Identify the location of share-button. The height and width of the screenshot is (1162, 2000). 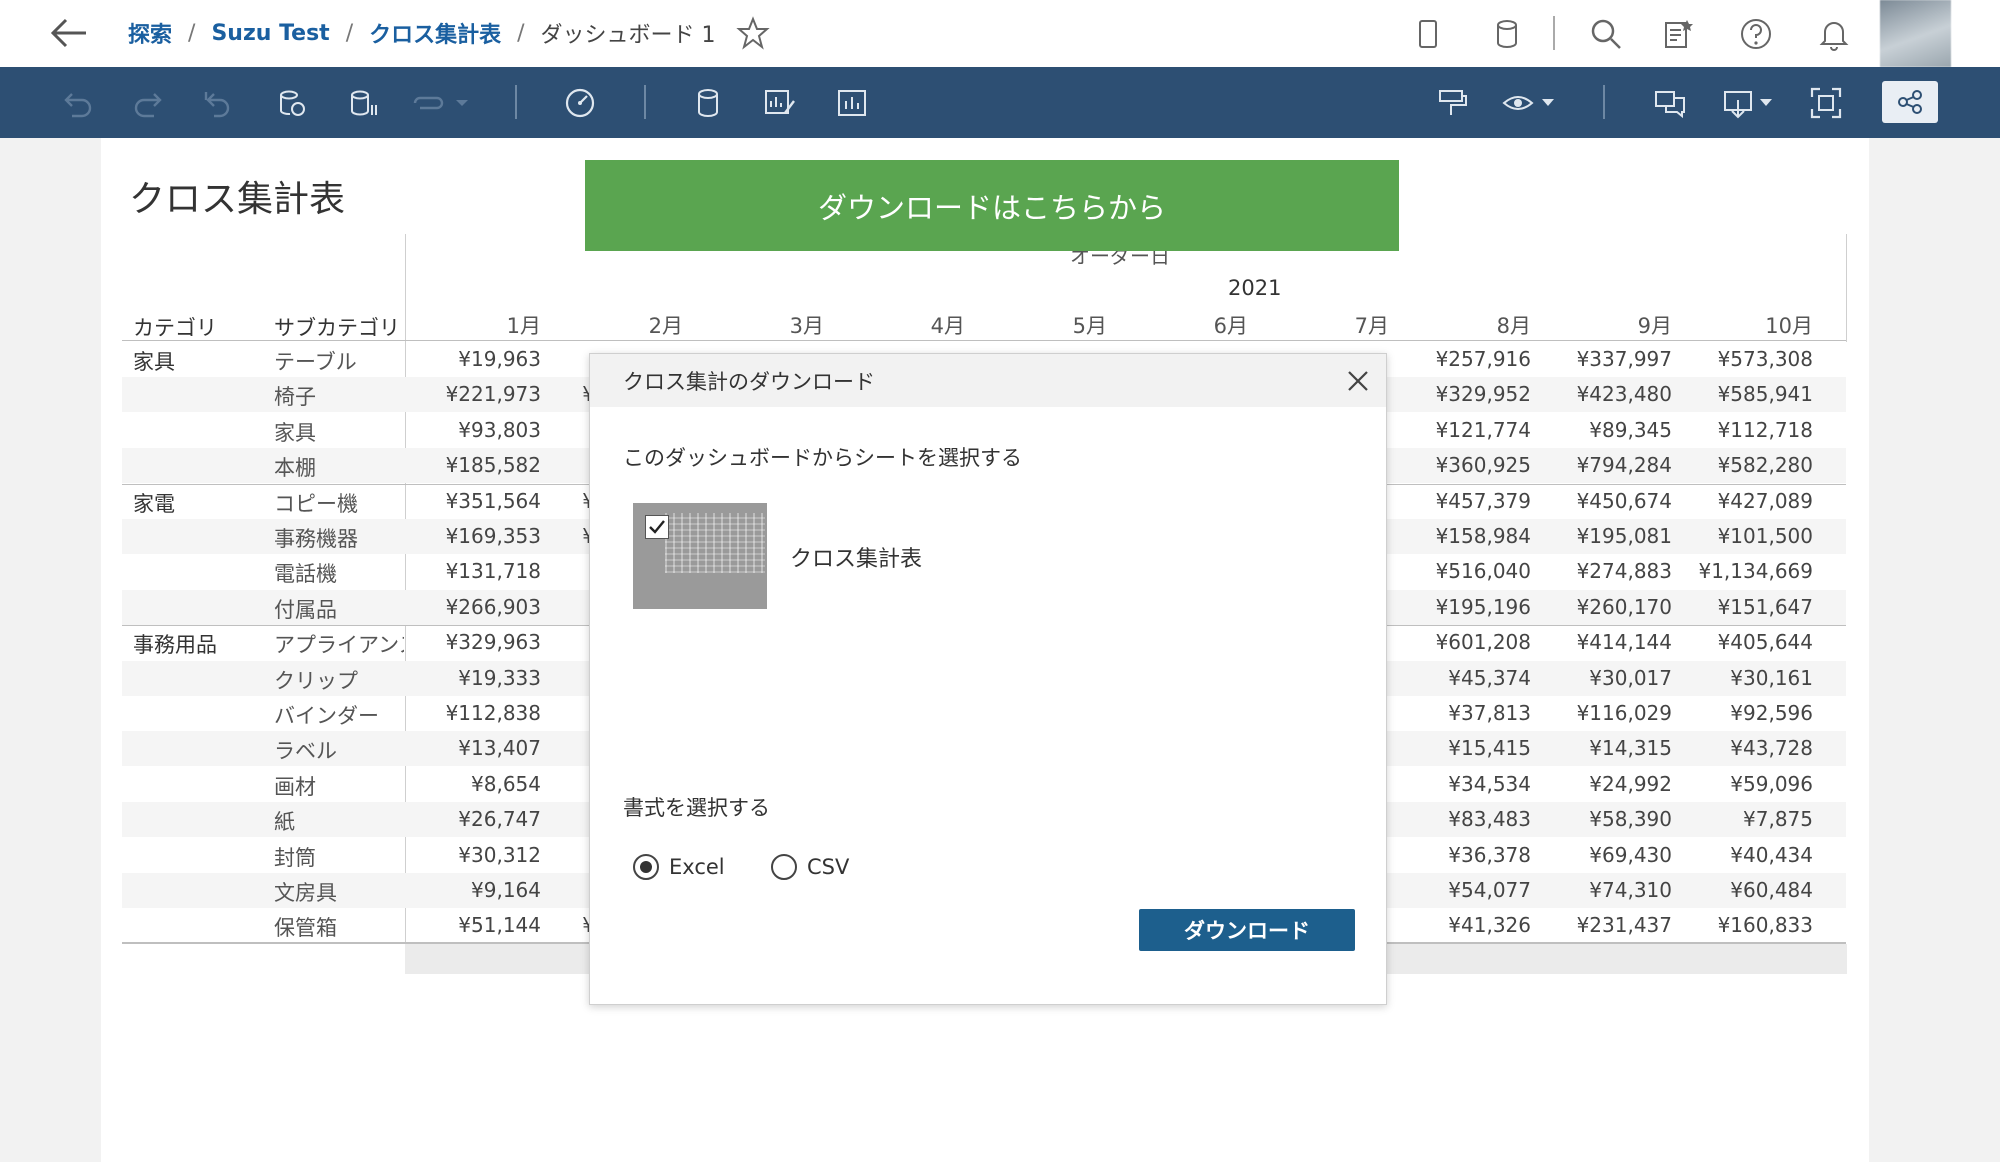
(1910, 102).